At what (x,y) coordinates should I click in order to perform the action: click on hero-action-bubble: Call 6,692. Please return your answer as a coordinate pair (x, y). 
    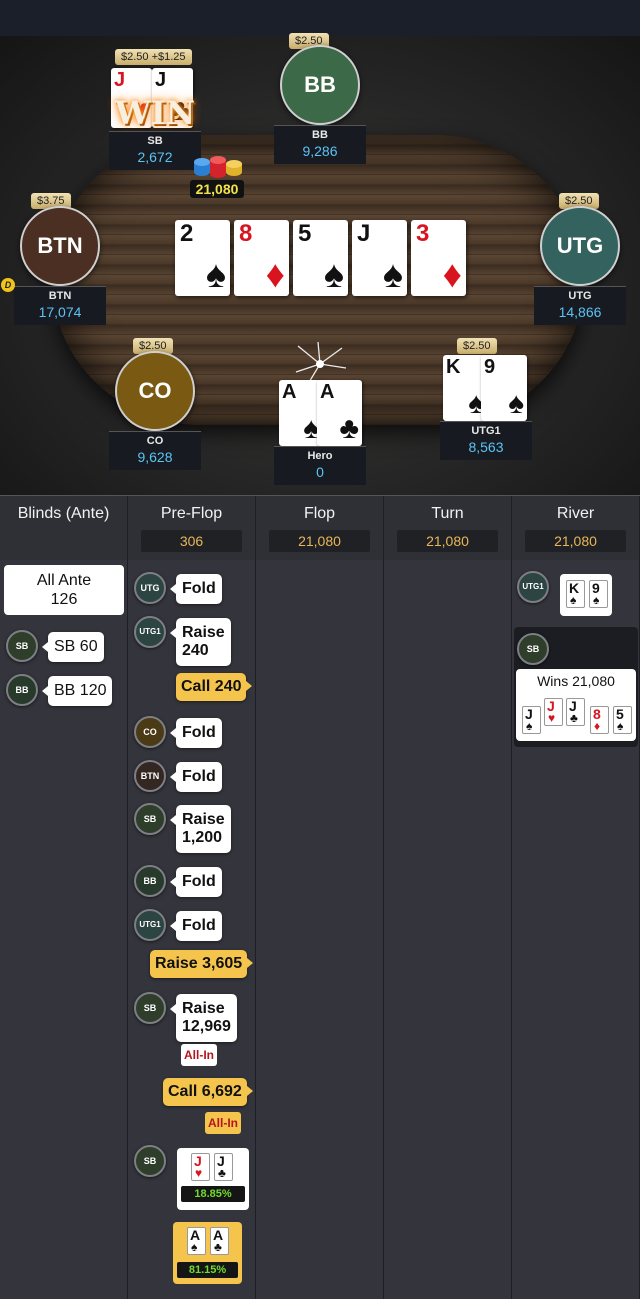
    Looking at the image, I should click on (208, 1092).